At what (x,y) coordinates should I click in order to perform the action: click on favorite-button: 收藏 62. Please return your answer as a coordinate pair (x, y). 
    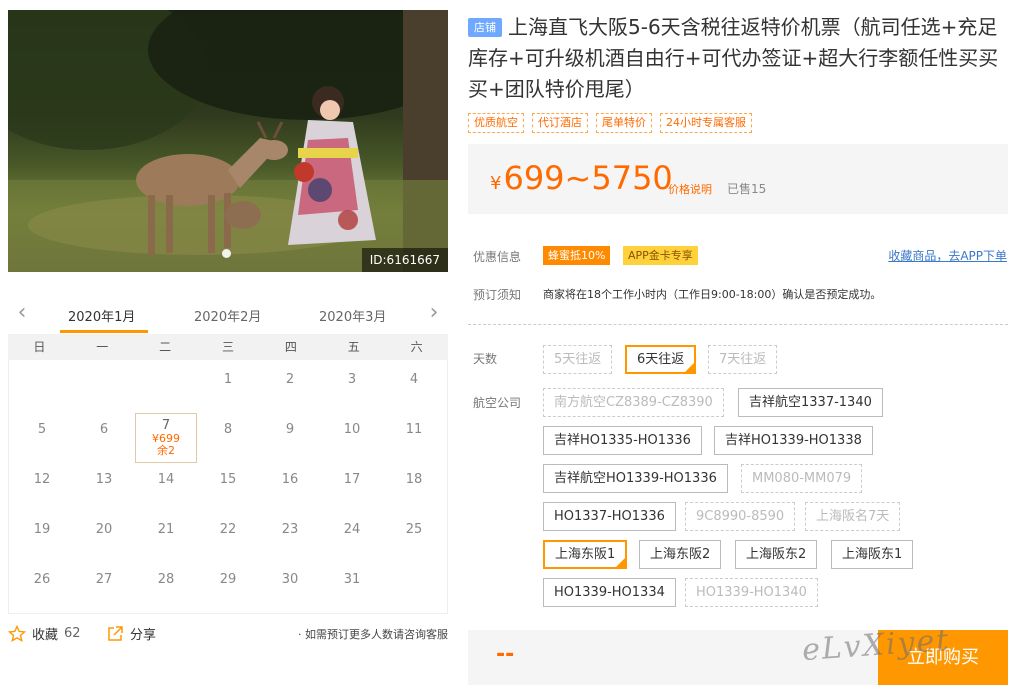
    Looking at the image, I should click on (44, 633).